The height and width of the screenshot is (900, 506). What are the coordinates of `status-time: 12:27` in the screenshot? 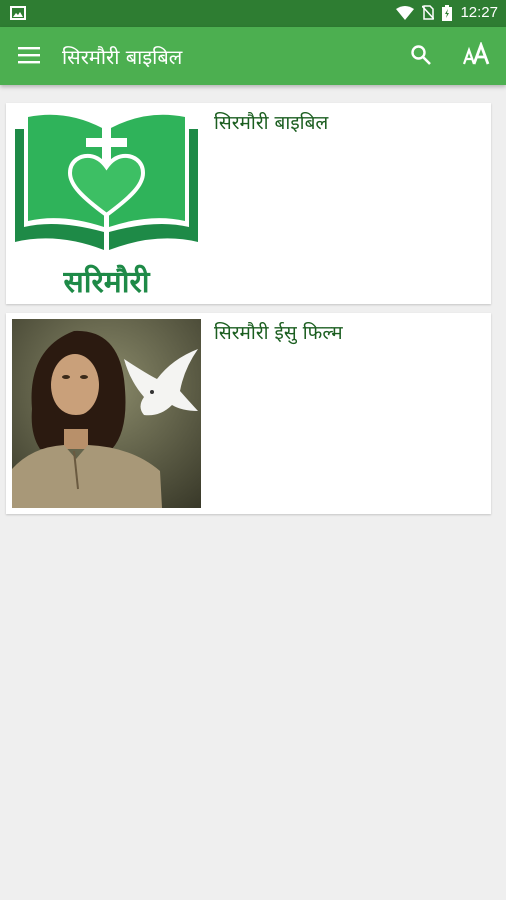 It's located at (479, 12).